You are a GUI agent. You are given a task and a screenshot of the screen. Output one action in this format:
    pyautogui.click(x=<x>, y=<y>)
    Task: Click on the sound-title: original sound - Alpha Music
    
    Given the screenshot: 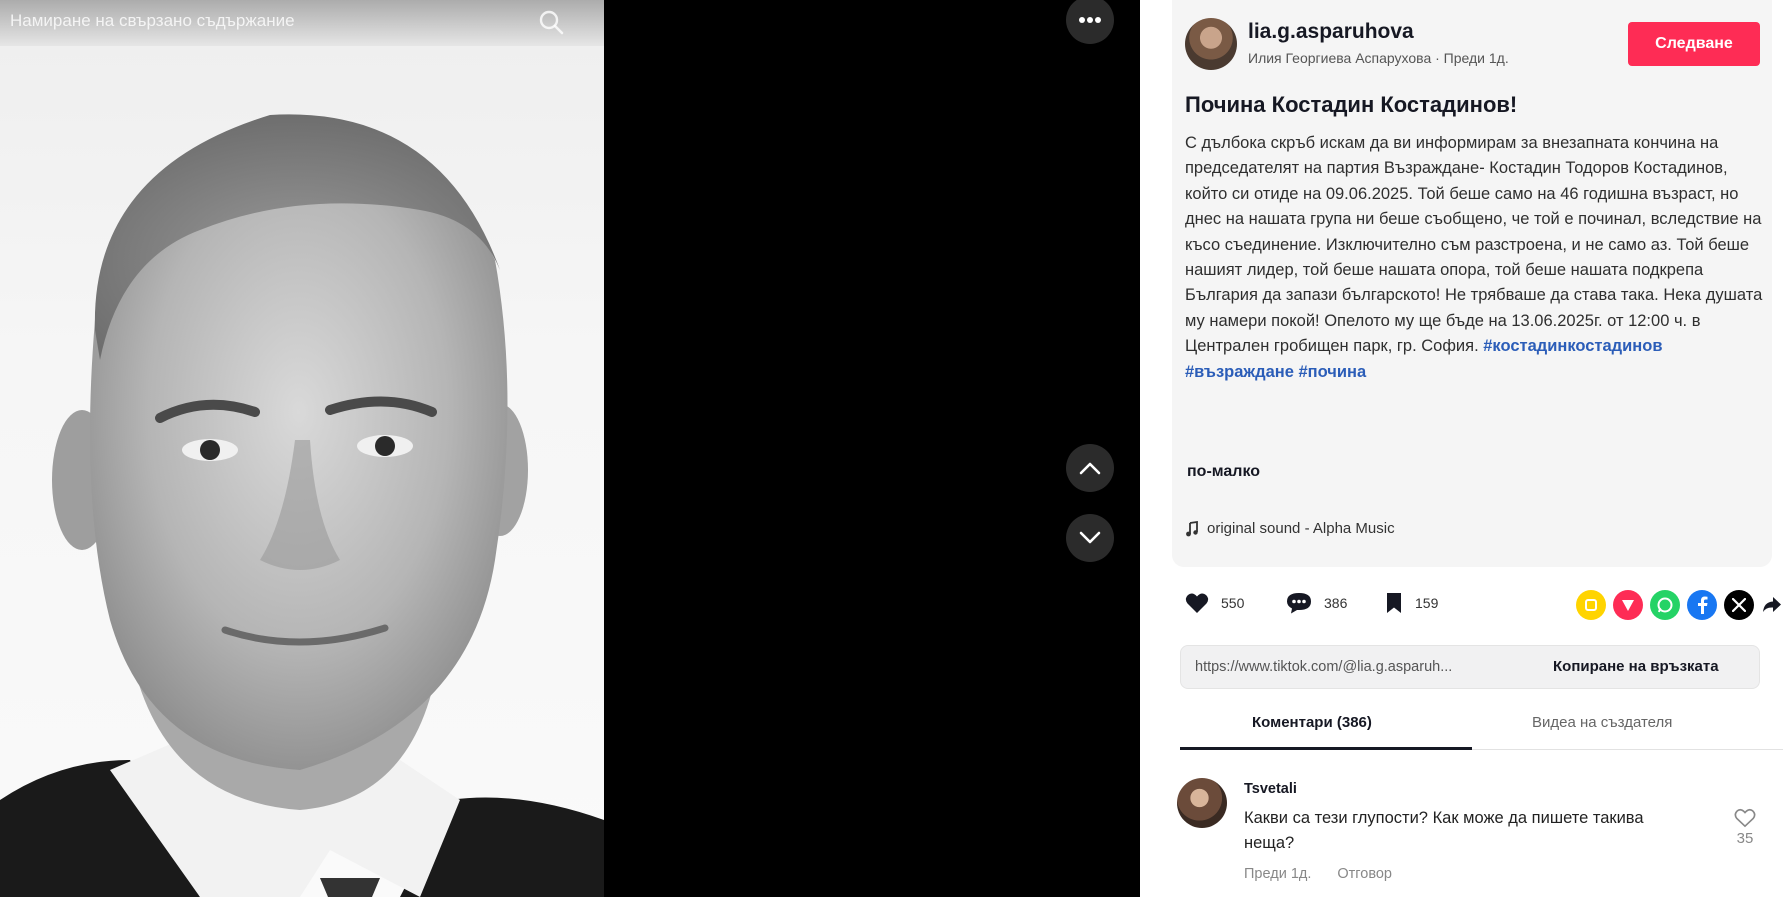 What is the action you would take?
    pyautogui.click(x=1301, y=528)
    